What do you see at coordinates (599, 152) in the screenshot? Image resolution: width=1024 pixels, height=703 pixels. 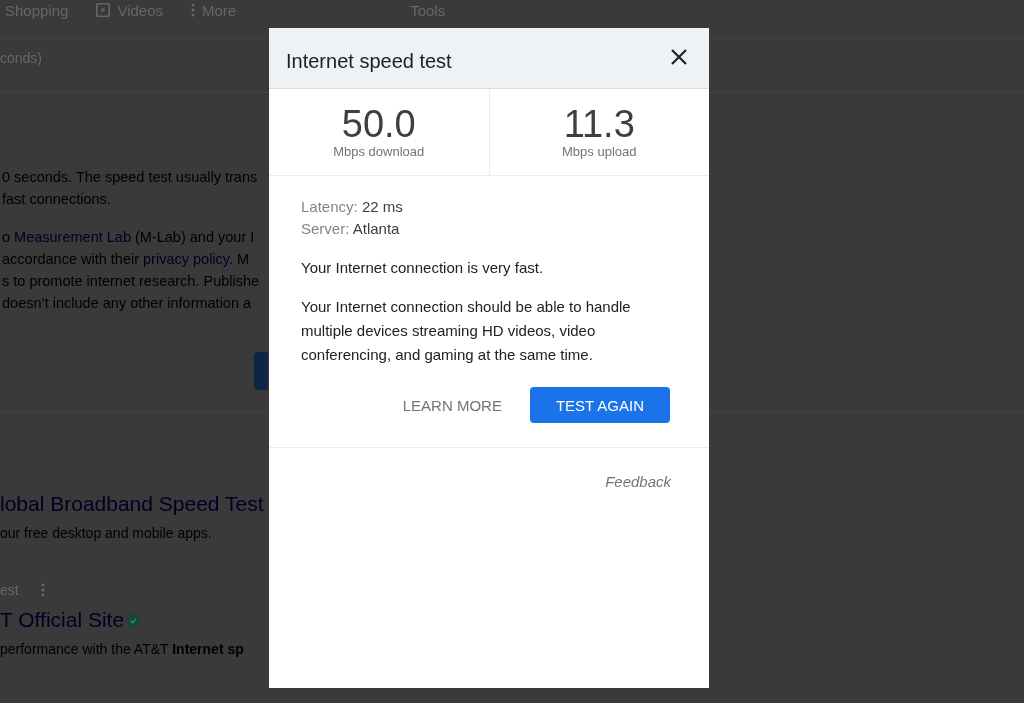 I see `speed-unit: Mbps upload` at bounding box center [599, 152].